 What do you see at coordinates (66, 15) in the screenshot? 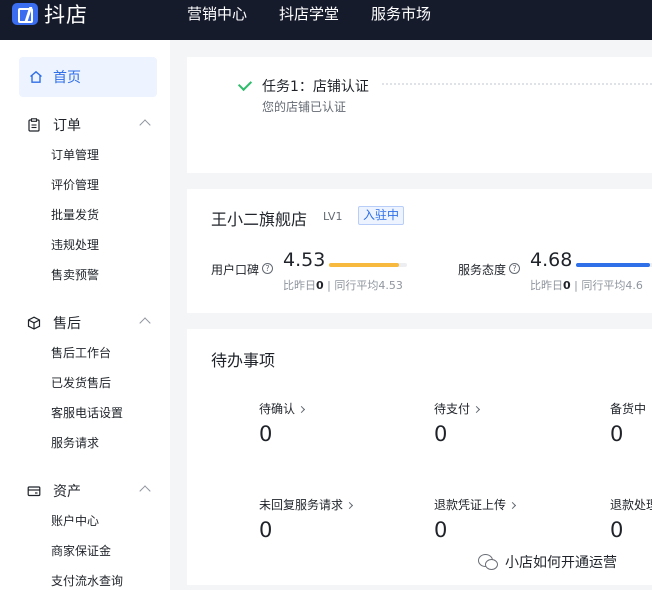
I see `app-name: 抖店` at bounding box center [66, 15].